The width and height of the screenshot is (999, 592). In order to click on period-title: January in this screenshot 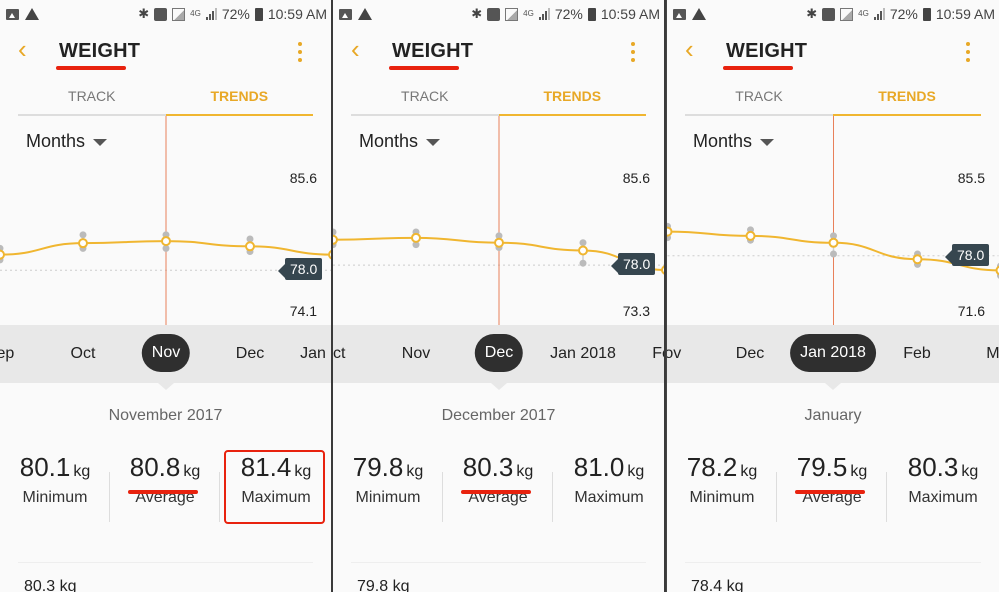, I will do `click(833, 415)`.